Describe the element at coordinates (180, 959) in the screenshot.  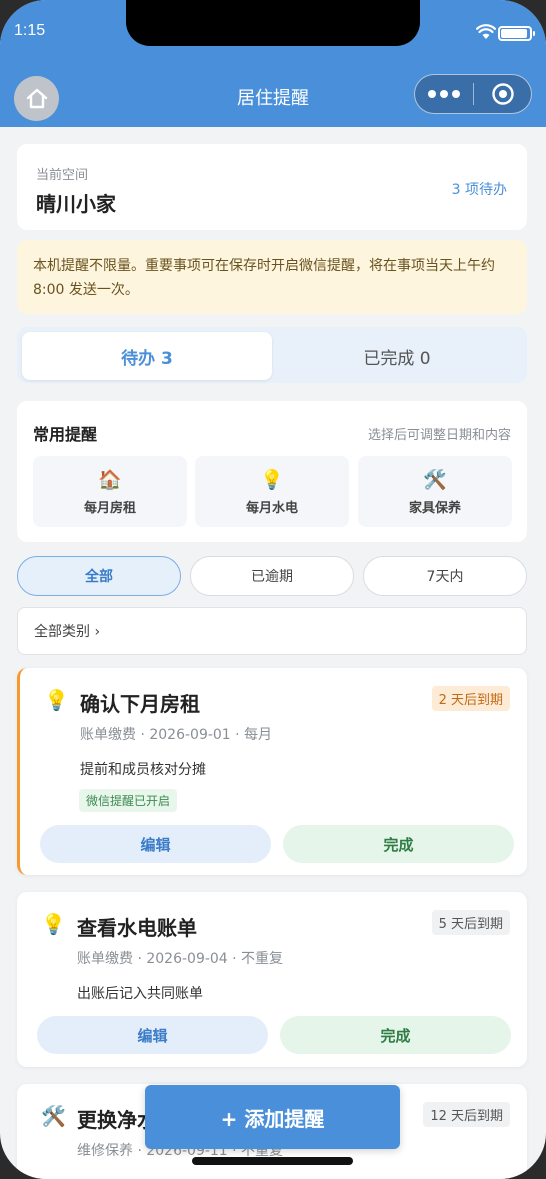
I see `reminder-meta: 账单缴费 · 2026-09-04 · 不重复` at that location.